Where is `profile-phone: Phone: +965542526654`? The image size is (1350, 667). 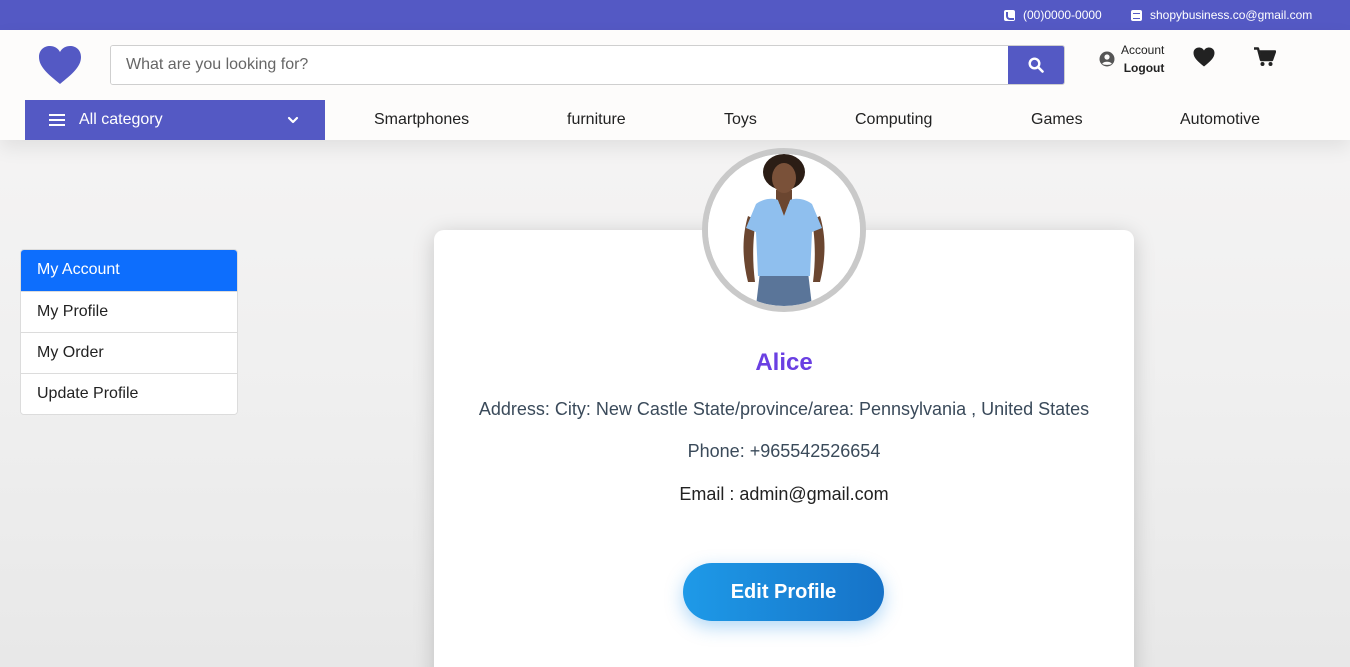 profile-phone: Phone: +965542526654 is located at coordinates (784, 451).